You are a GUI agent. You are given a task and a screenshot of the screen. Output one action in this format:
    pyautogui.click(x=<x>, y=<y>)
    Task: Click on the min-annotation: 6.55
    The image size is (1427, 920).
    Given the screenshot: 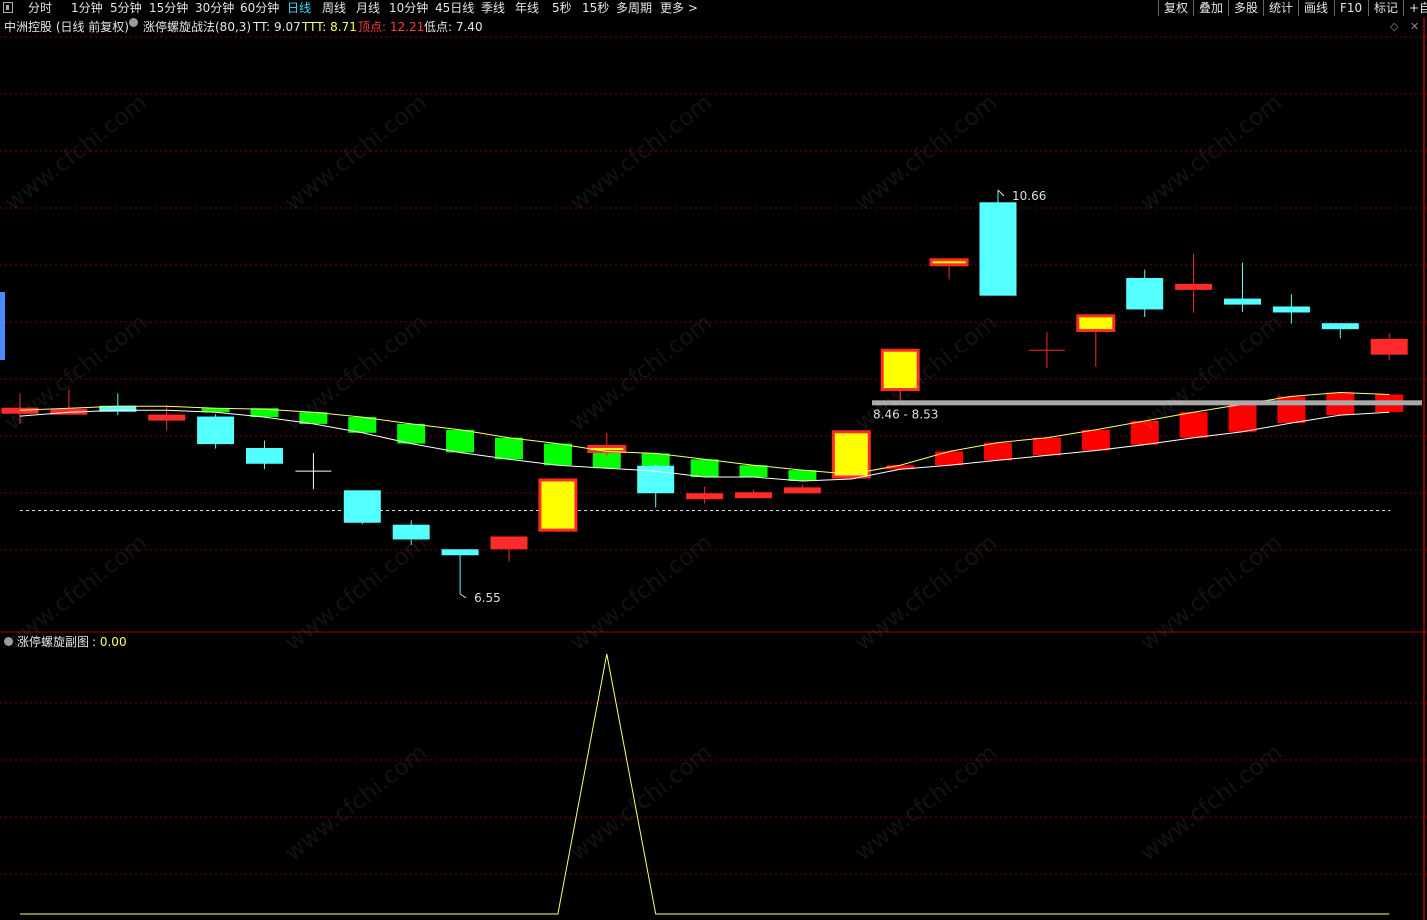 What is the action you would take?
    pyautogui.click(x=487, y=598)
    